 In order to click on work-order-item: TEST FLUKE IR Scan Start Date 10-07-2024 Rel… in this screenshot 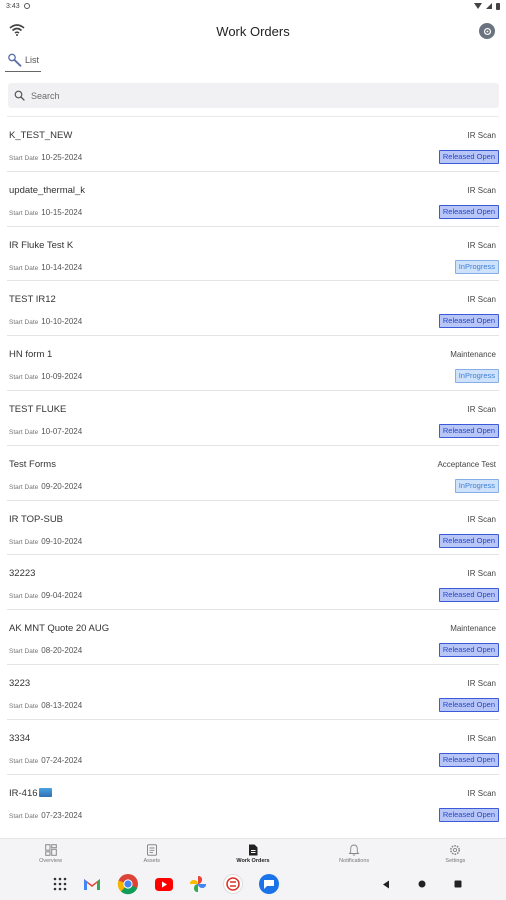, I will do `click(253, 417)`.